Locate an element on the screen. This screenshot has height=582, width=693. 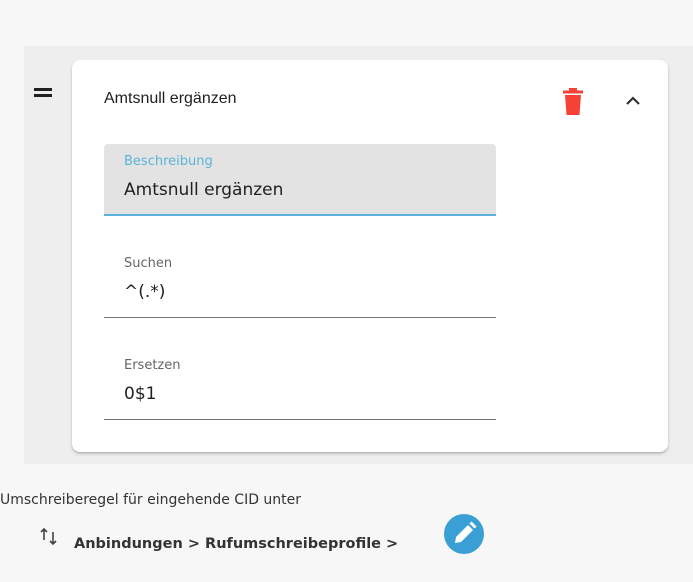
pencil-icon is located at coordinates (466, 532).